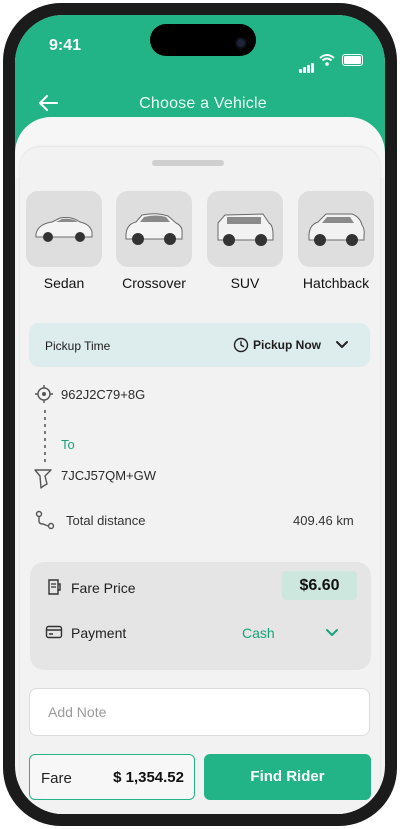 The width and height of the screenshot is (400, 829). Describe the element at coordinates (307, 64) in the screenshot. I see `signal-icon` at that location.